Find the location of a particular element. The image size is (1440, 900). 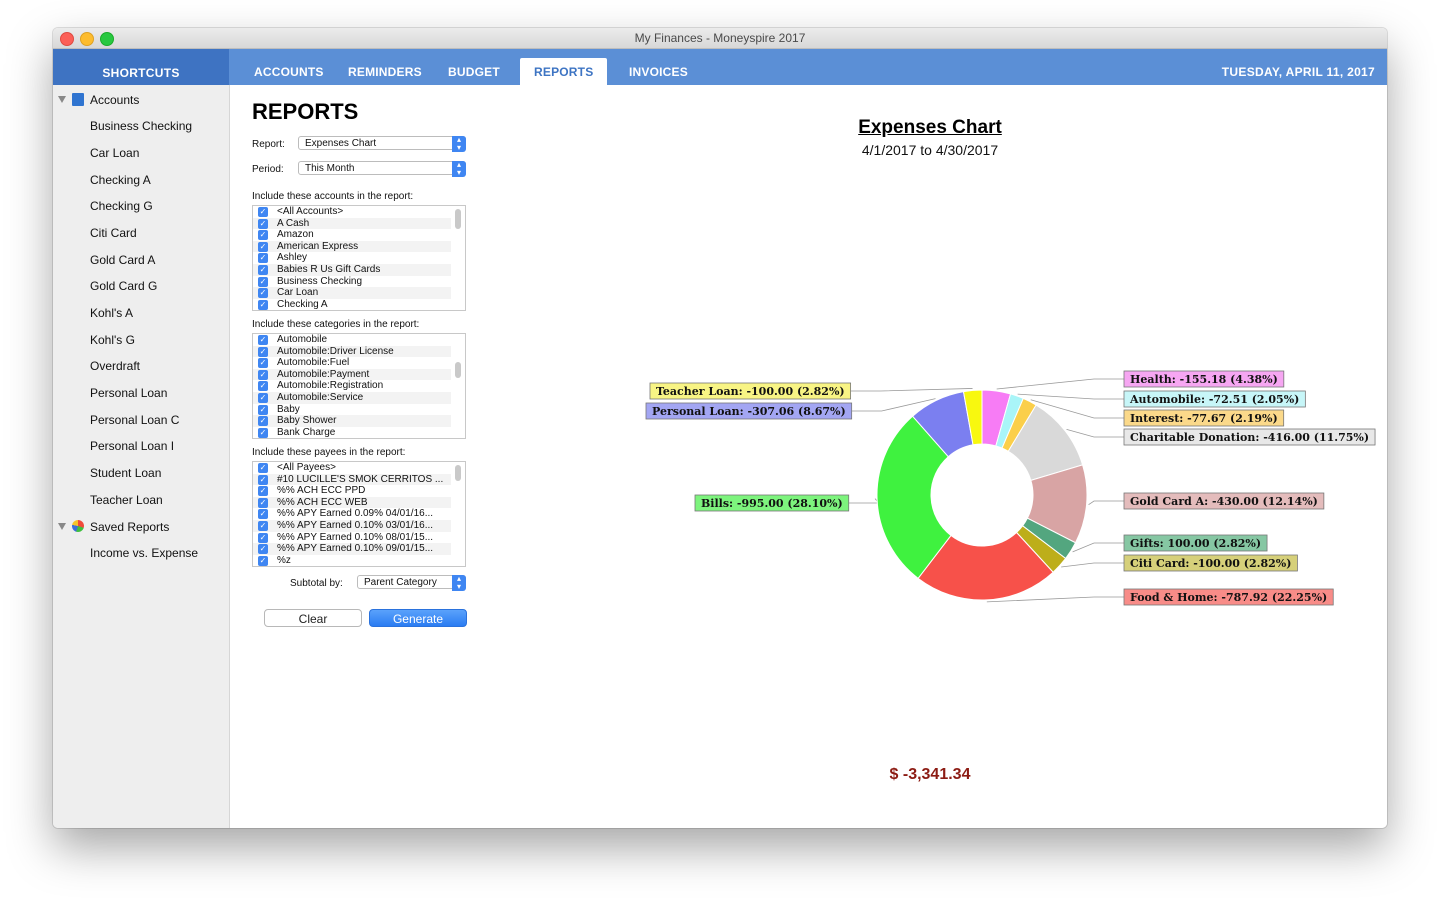

sidebar-group-label: Accounts is located at coordinates (115, 100).